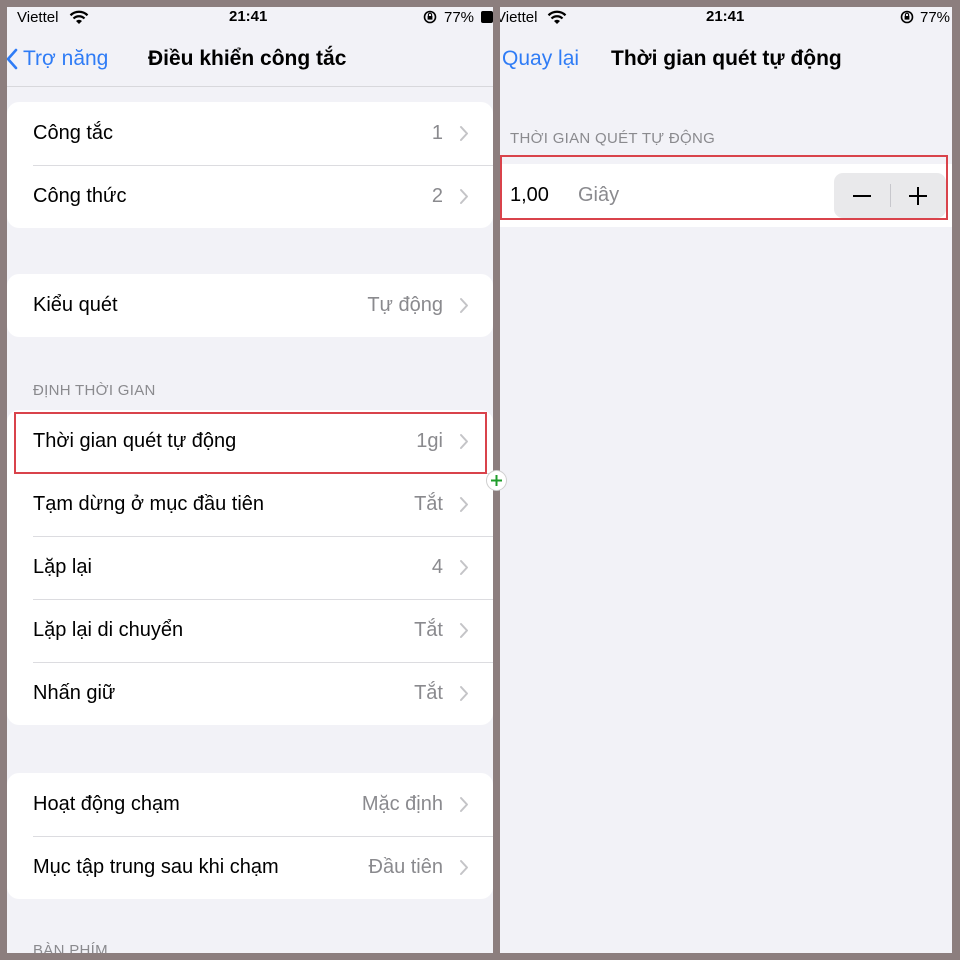  What do you see at coordinates (70, 947) in the screenshot?
I see `section-header-keyboard: BÀN PHÍM` at bounding box center [70, 947].